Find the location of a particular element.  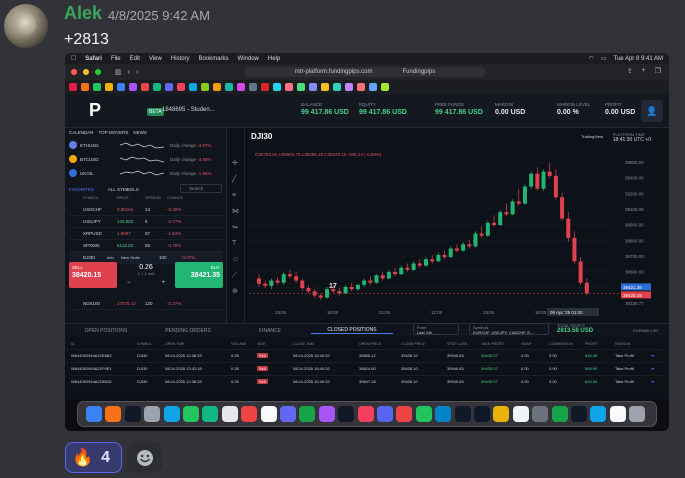

ticker-row: BTCUSD Daily change -3.58% is located at coordinates (147, 159).